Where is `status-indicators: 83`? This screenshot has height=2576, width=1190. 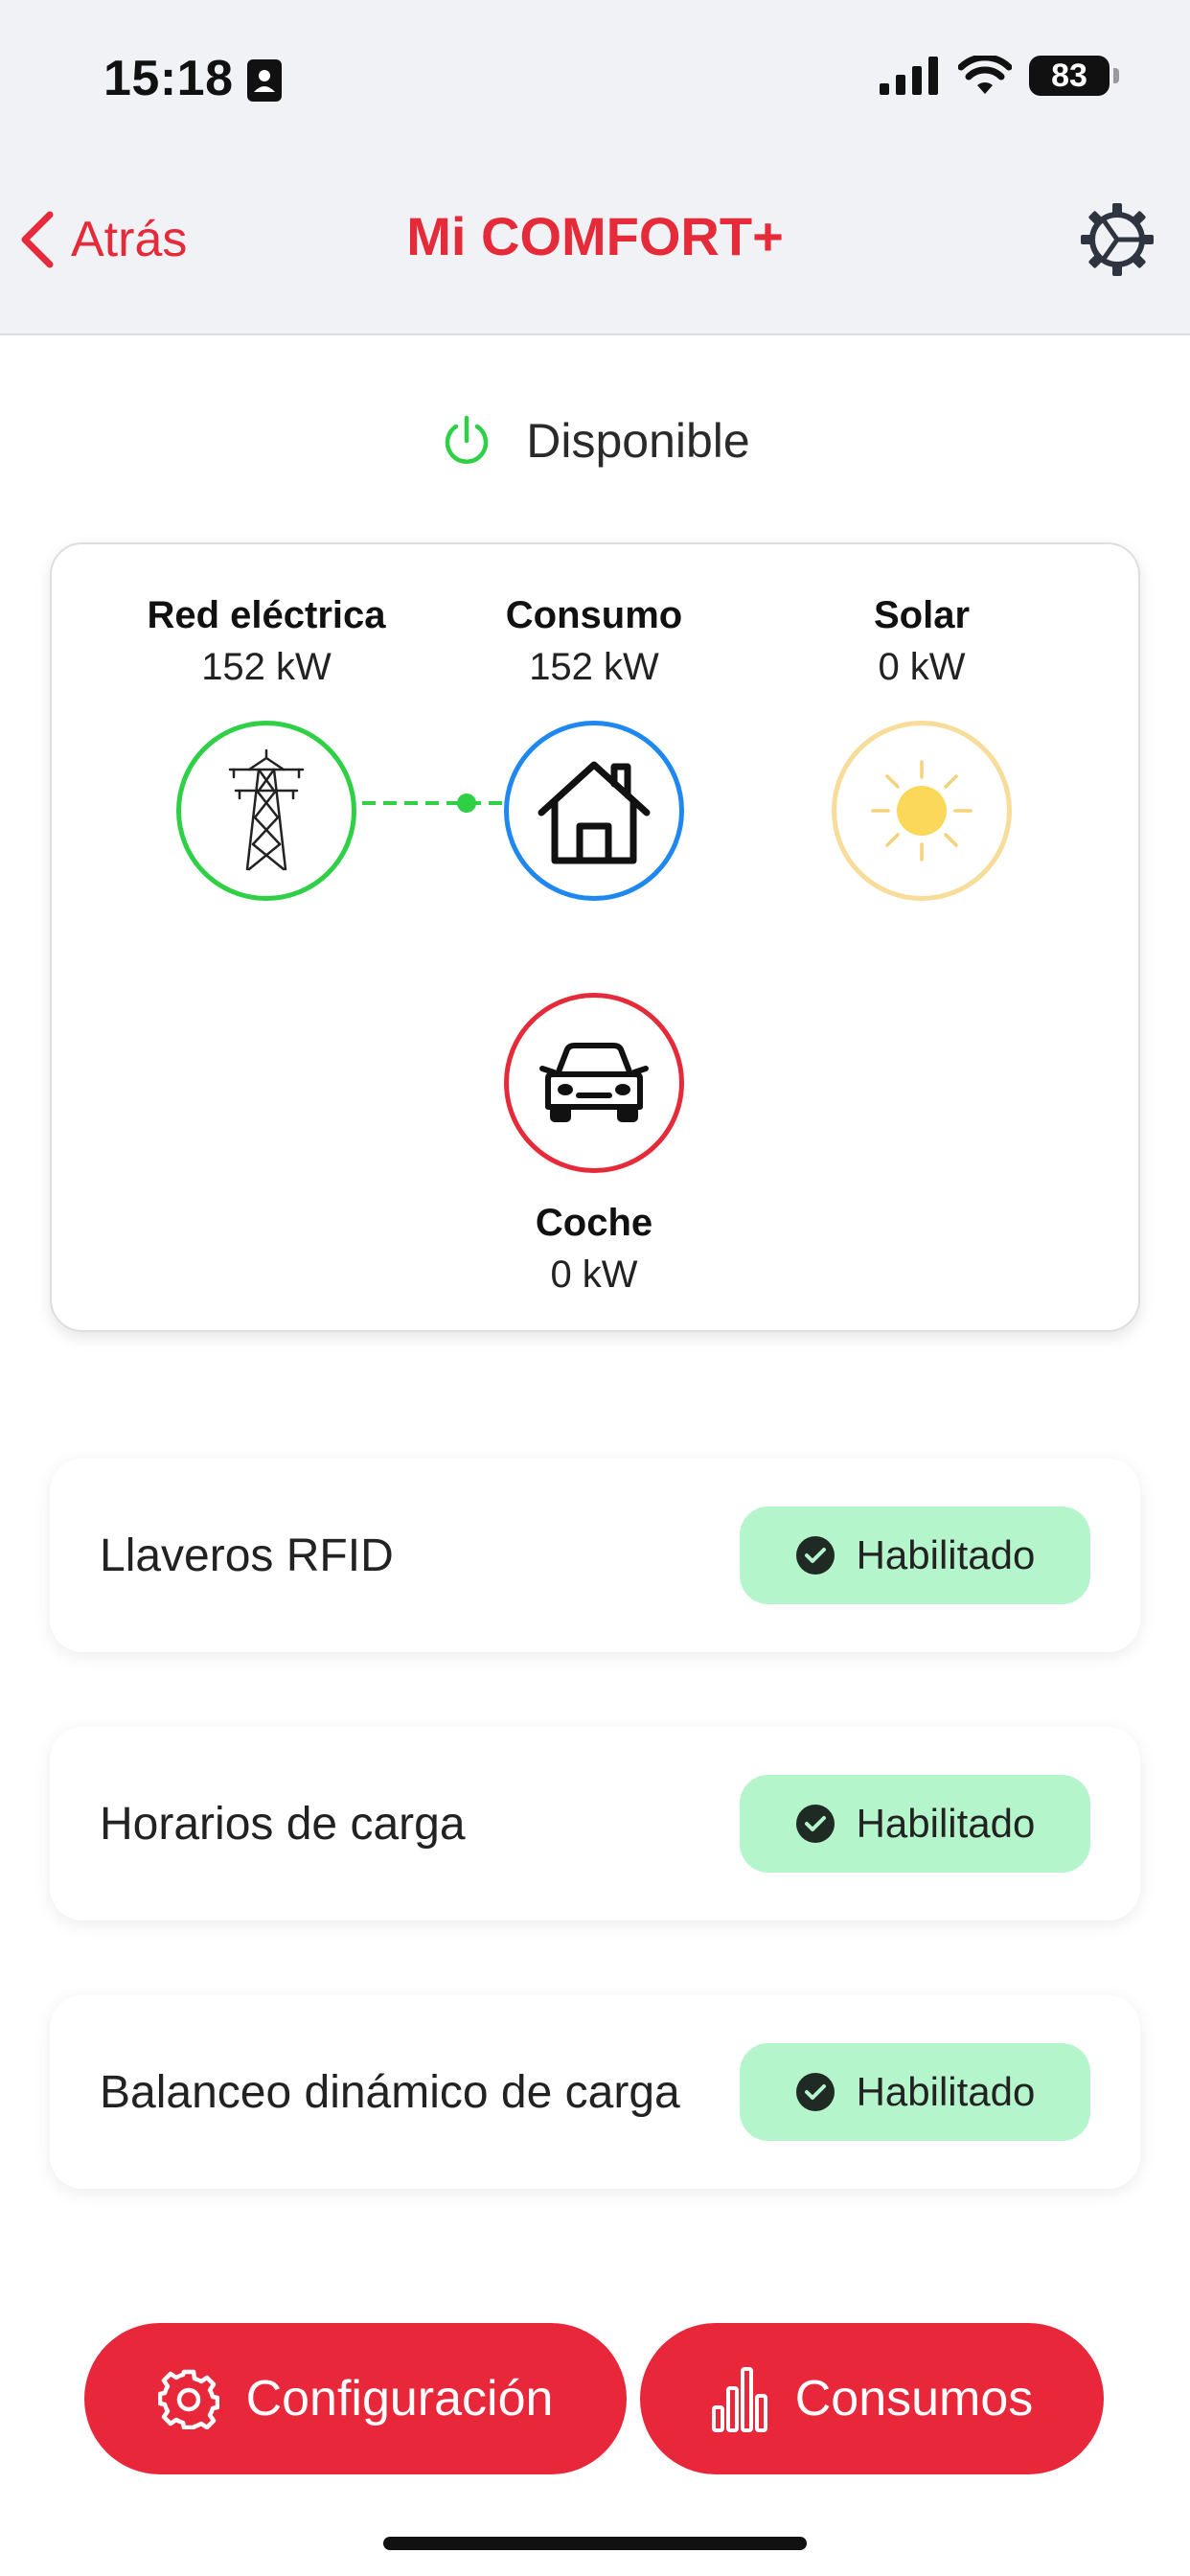
status-indicators: 83 is located at coordinates (1000, 76).